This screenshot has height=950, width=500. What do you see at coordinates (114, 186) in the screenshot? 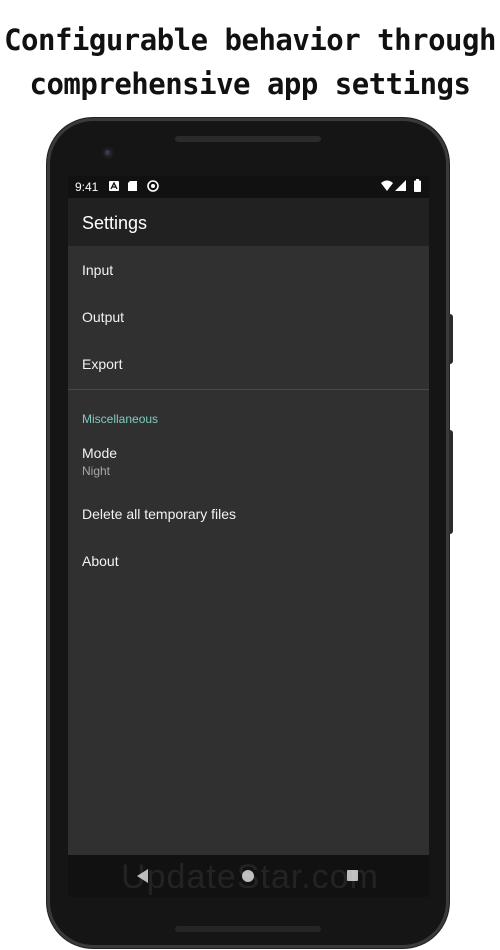
I see `a-notification-icon` at bounding box center [114, 186].